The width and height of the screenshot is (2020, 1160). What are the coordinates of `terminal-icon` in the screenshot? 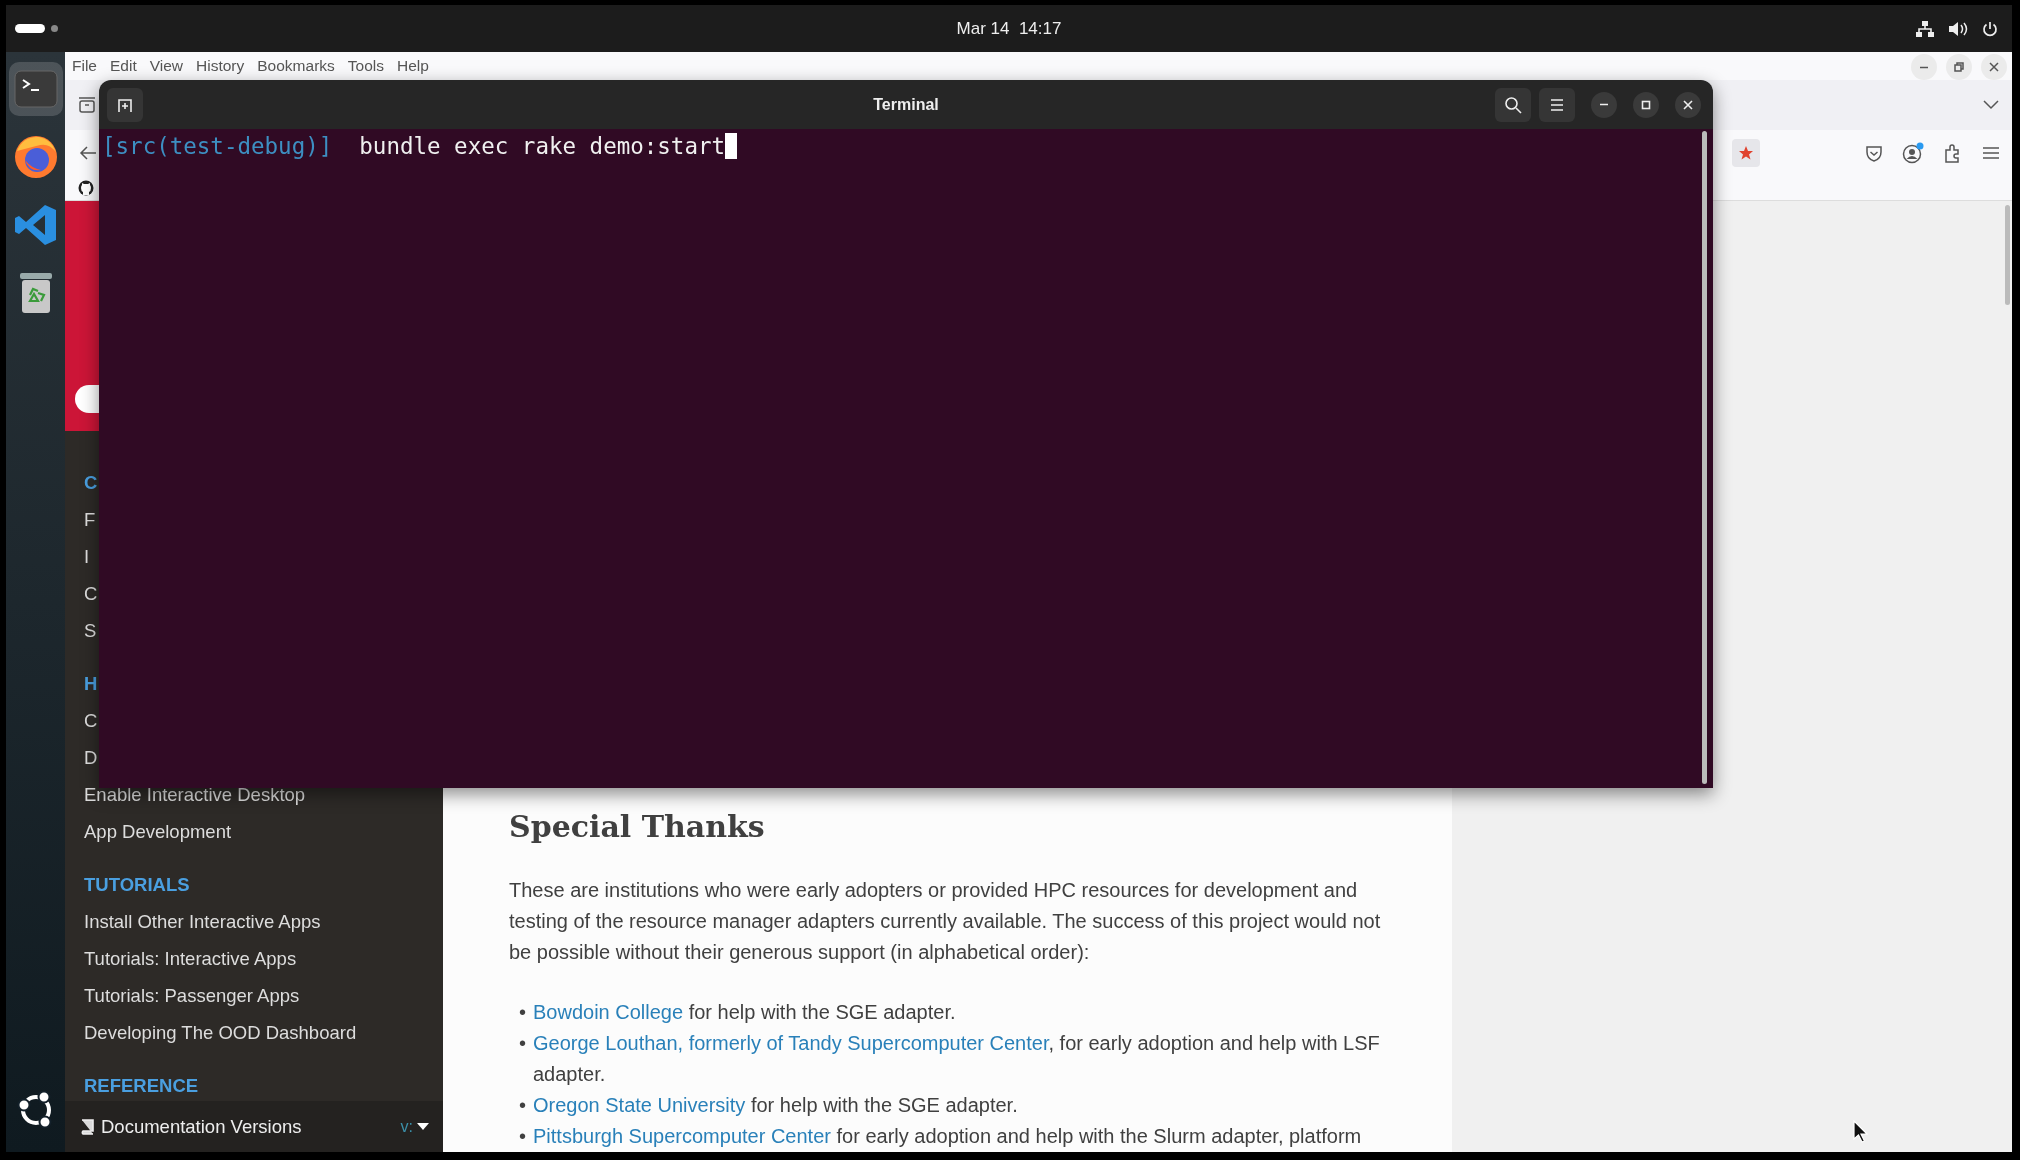 It's located at (35, 89).